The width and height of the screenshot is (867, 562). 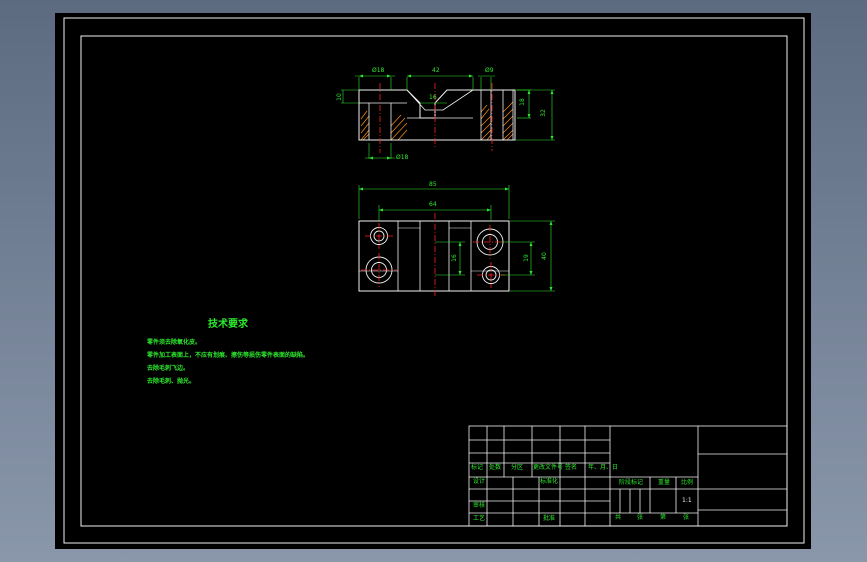 What do you see at coordinates (495, 467) in the screenshot?
I see `tb-count: 处数` at bounding box center [495, 467].